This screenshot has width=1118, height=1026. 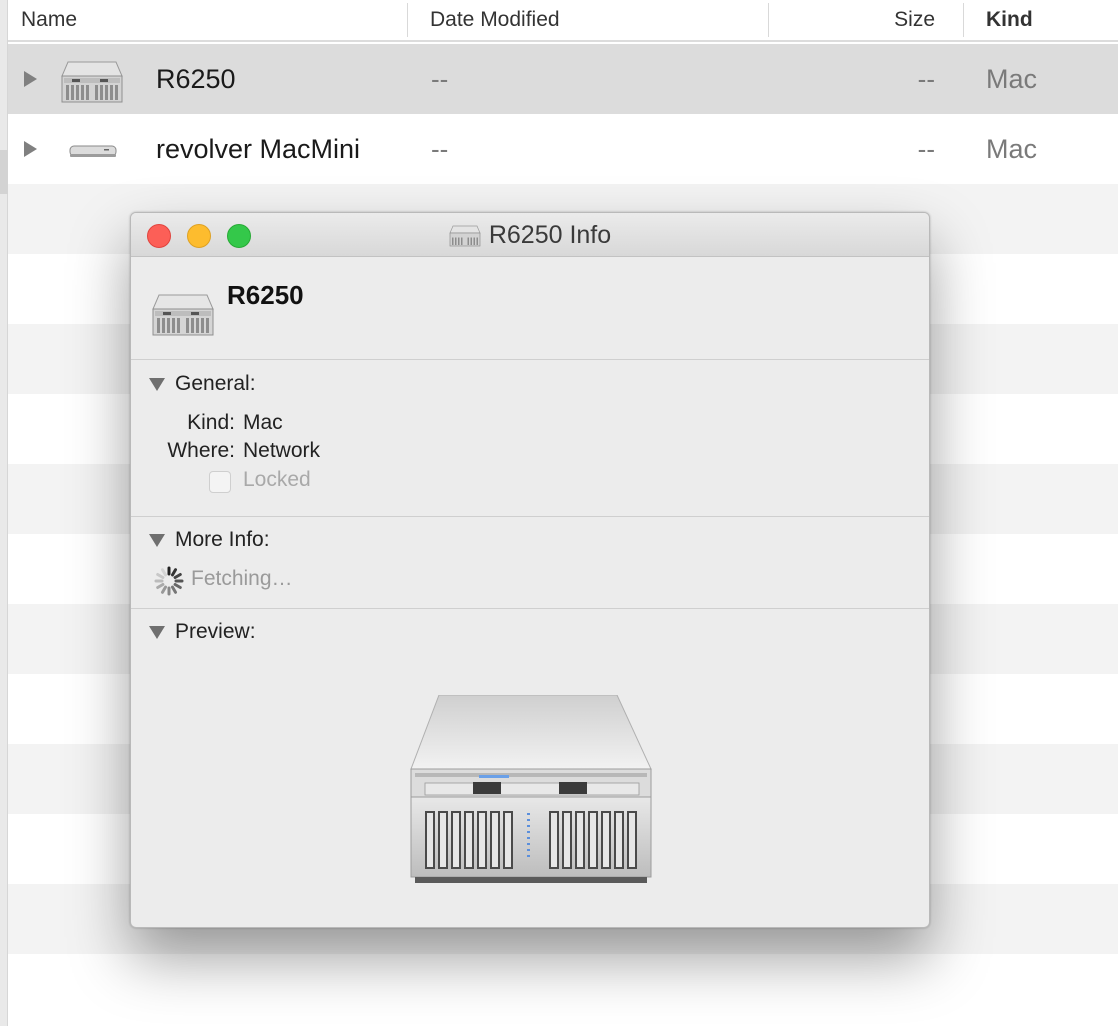 I want to click on list-row-revolver-macmini: revolver MacMini -- -- Mac, so click(x=563, y=149).